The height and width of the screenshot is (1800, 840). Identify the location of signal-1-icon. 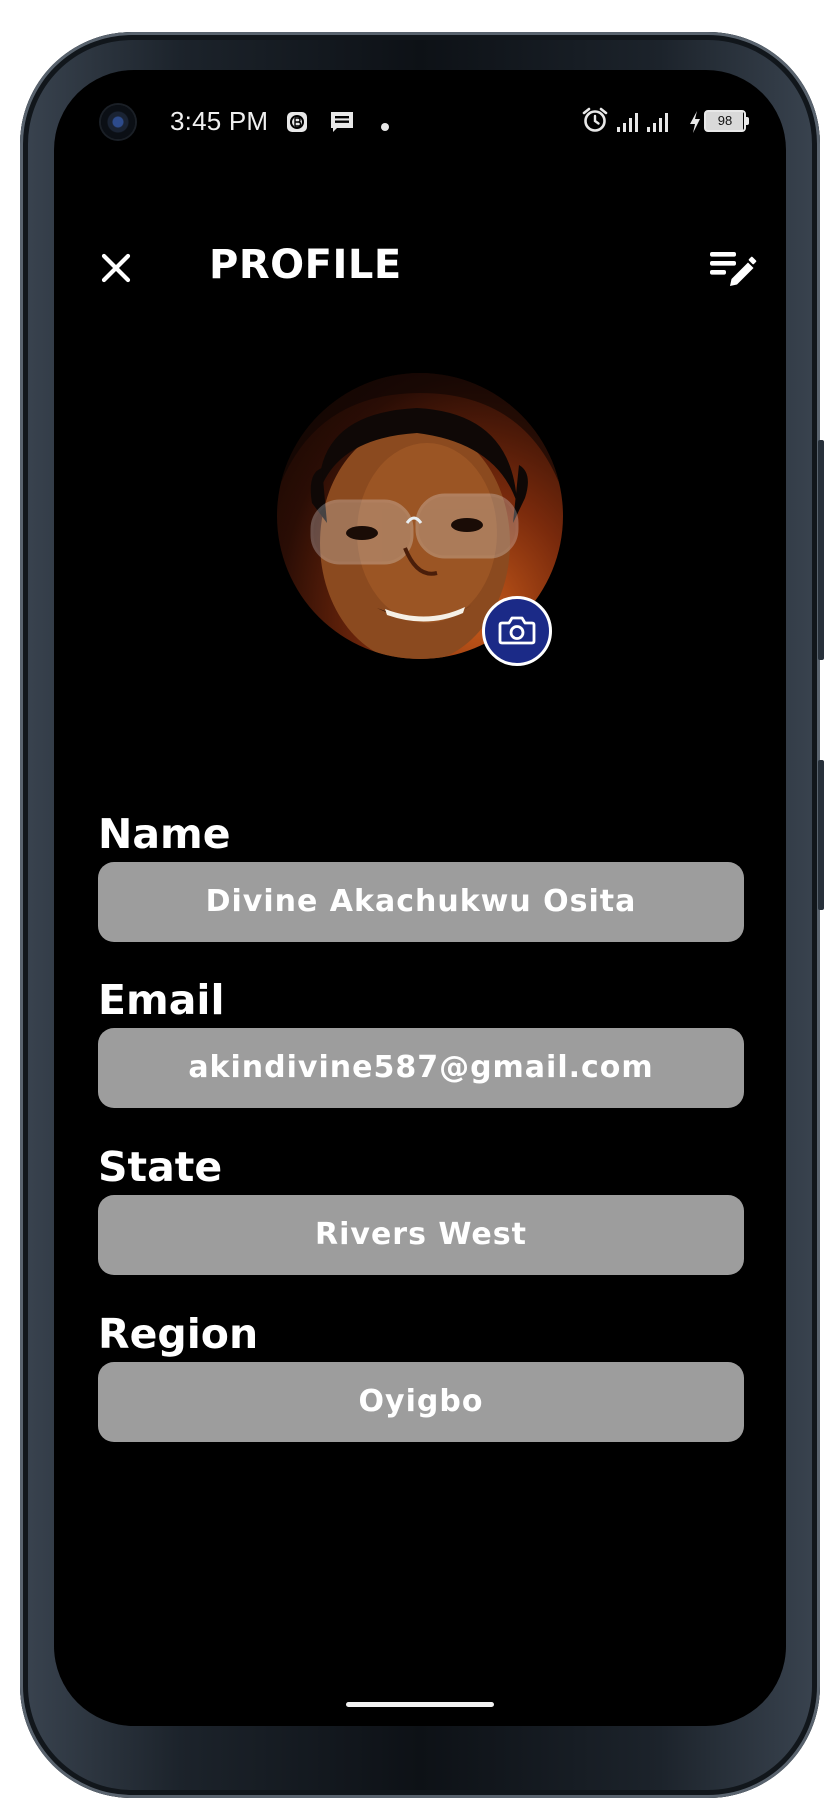
(630, 124).